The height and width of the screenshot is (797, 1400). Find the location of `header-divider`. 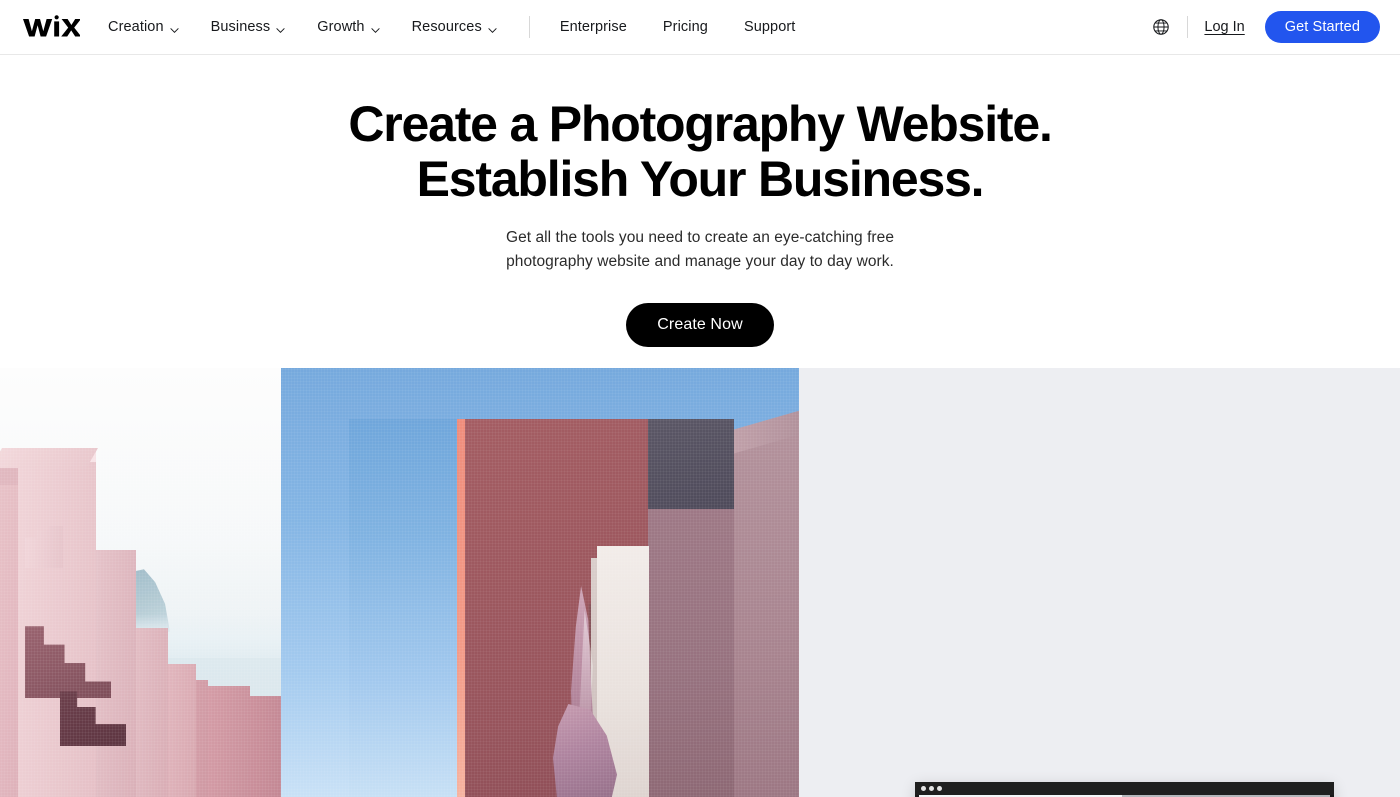

header-divider is located at coordinates (1188, 27).